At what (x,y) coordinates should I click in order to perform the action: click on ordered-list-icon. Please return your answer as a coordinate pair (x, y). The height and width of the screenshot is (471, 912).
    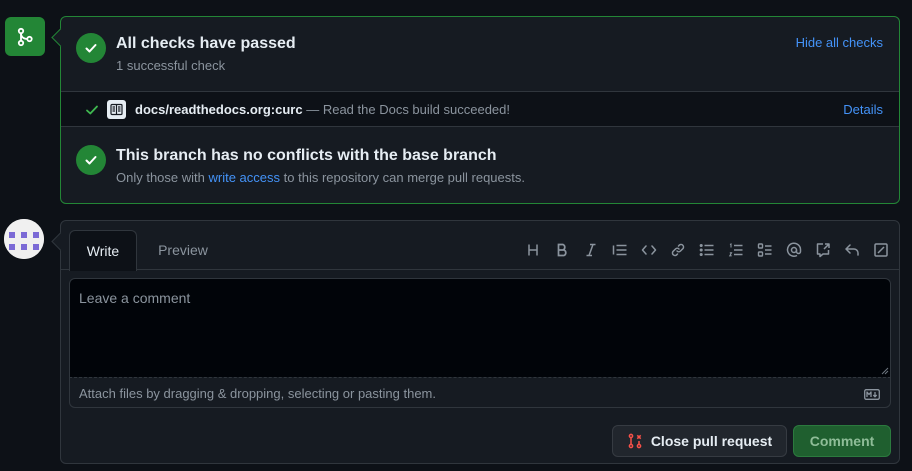
    Looking at the image, I should click on (735, 250).